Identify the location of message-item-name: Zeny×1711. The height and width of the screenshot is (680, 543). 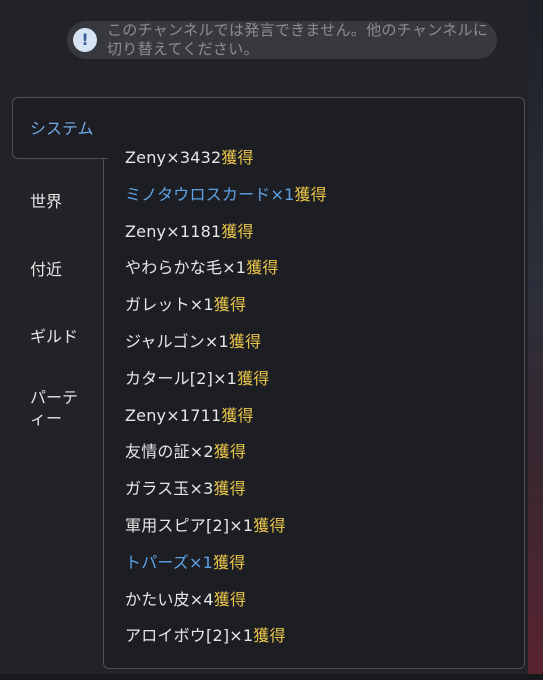
(173, 415).